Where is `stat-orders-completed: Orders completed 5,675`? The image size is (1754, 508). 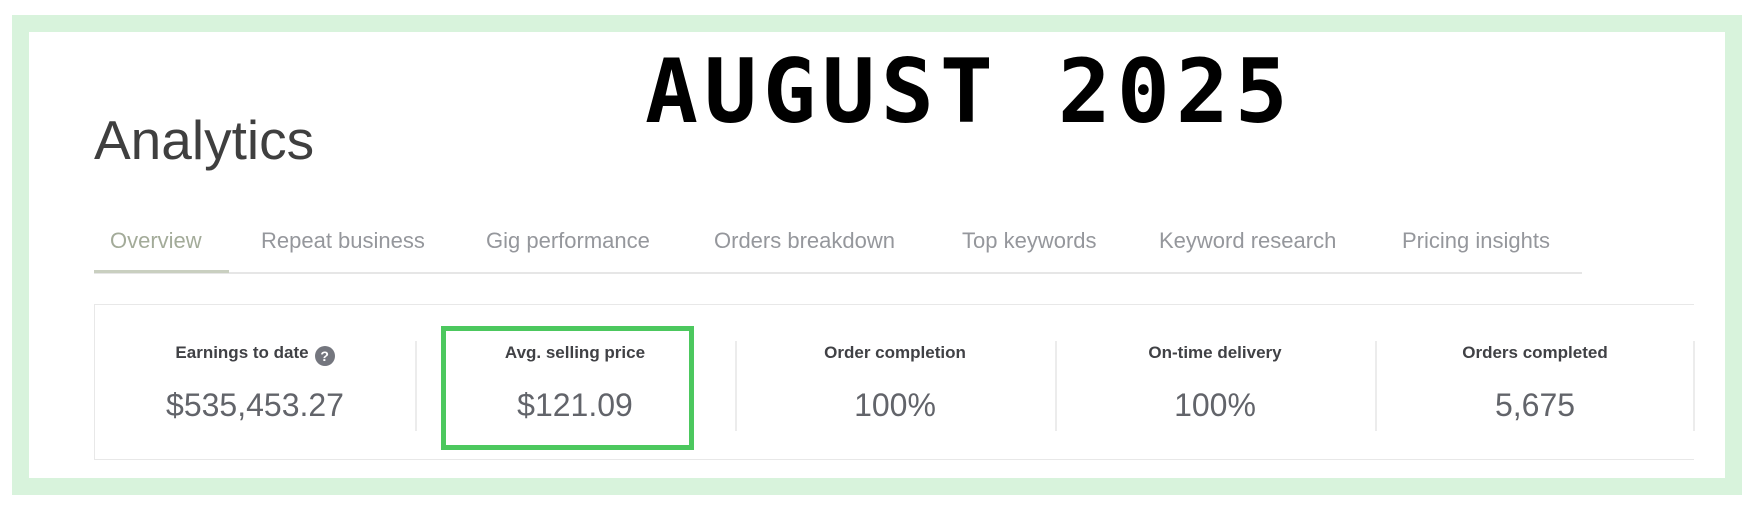
stat-orders-completed: Orders completed 5,675 is located at coordinates (1535, 383).